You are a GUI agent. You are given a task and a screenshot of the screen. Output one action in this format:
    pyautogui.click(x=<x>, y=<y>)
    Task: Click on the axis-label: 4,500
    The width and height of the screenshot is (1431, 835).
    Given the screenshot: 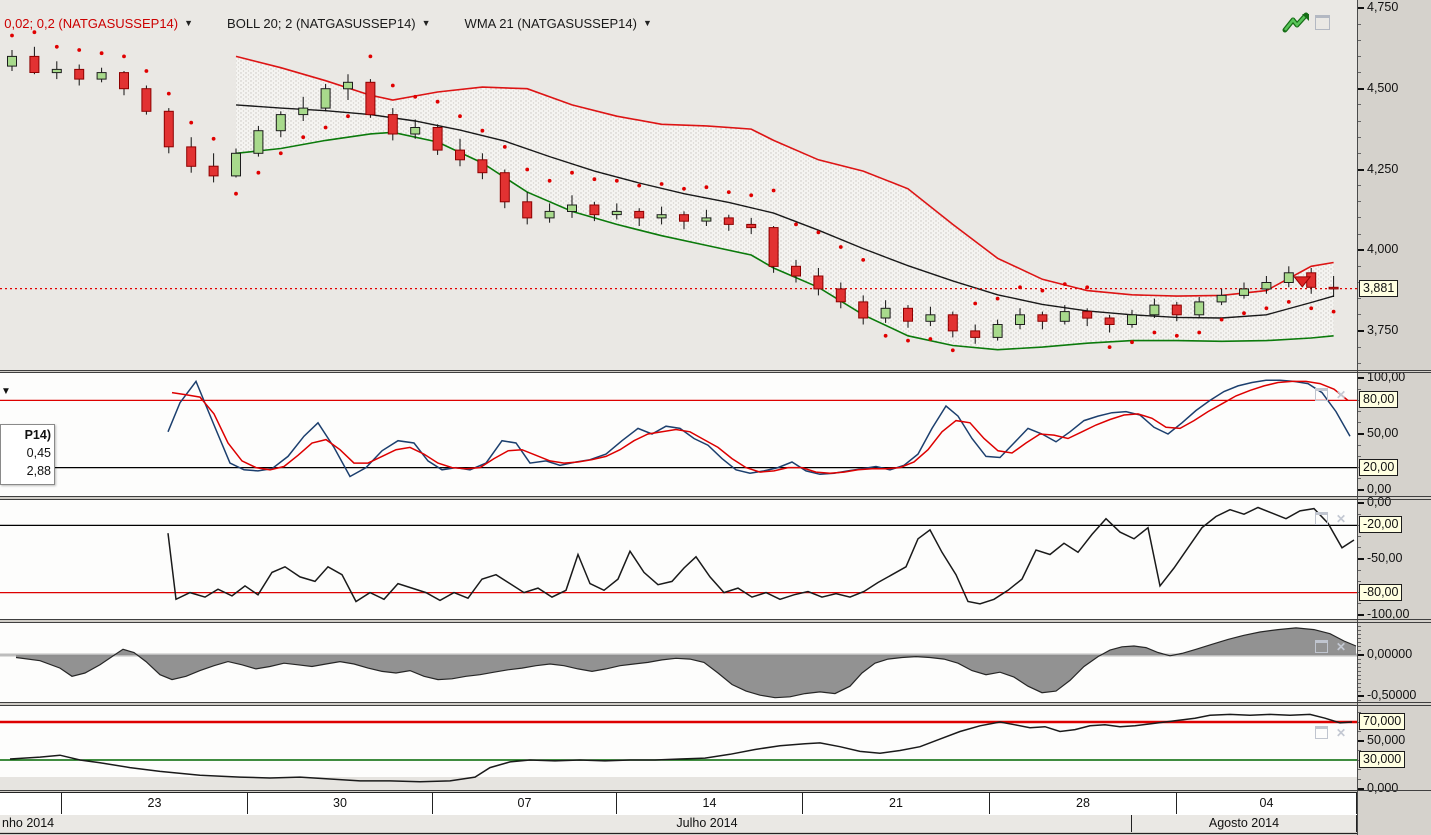 What is the action you would take?
    pyautogui.click(x=1383, y=87)
    